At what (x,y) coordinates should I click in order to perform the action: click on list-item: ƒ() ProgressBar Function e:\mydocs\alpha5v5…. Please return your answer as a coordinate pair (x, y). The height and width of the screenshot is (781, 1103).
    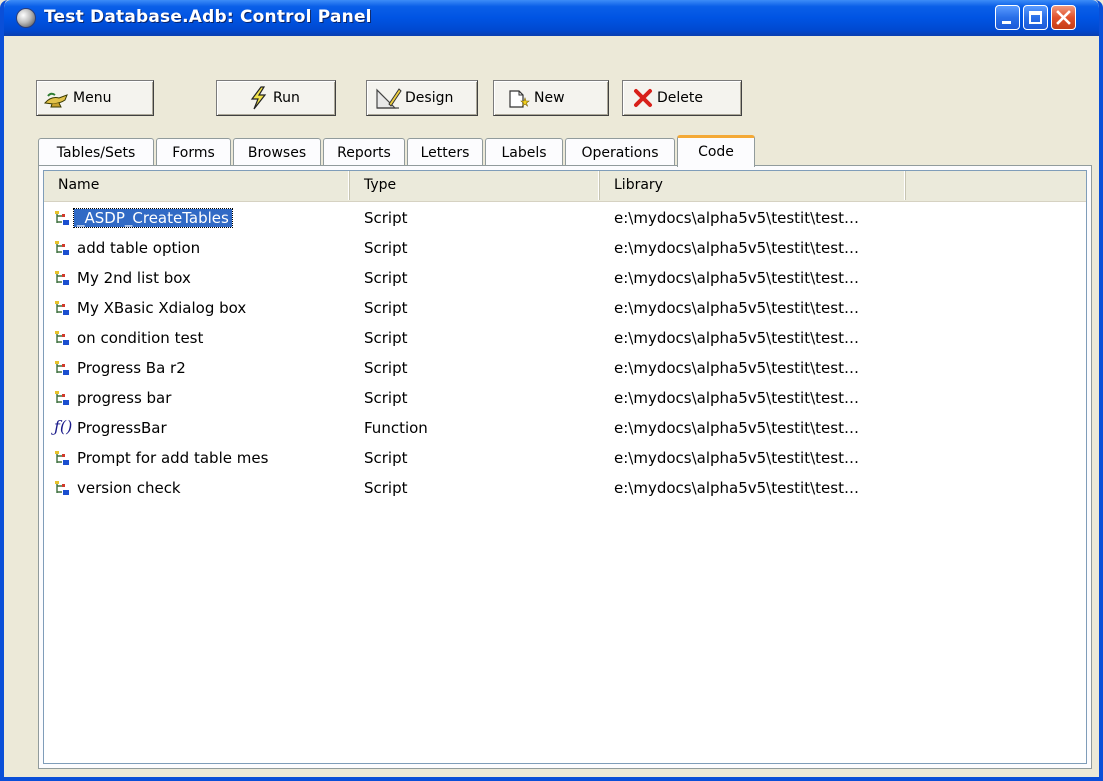
    Looking at the image, I should click on (565, 429).